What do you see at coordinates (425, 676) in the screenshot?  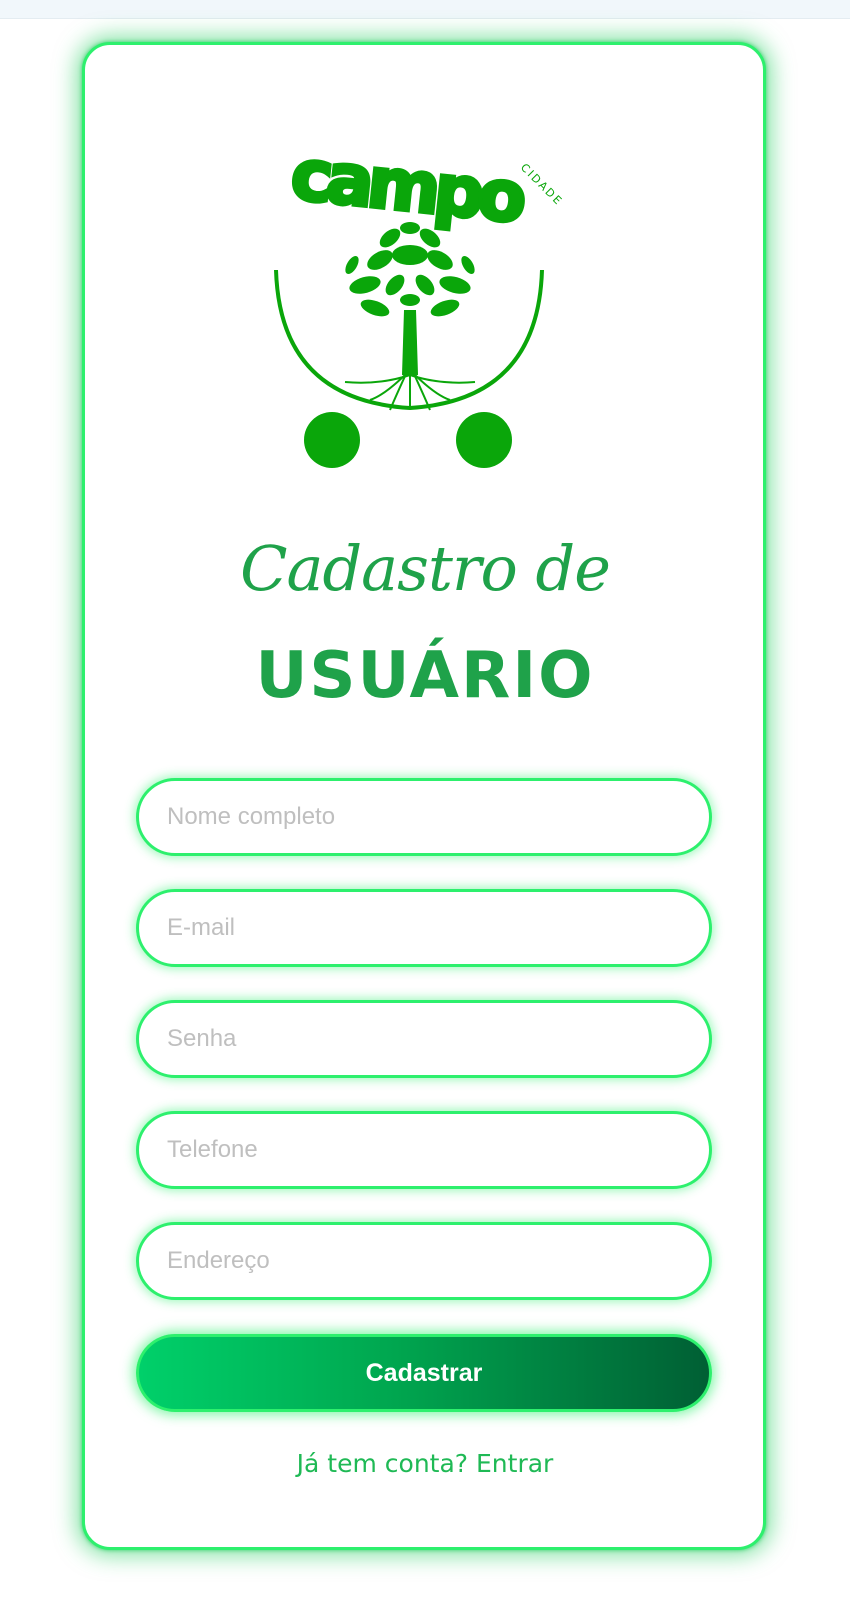 I see `page-title: USUÁRIO` at bounding box center [425, 676].